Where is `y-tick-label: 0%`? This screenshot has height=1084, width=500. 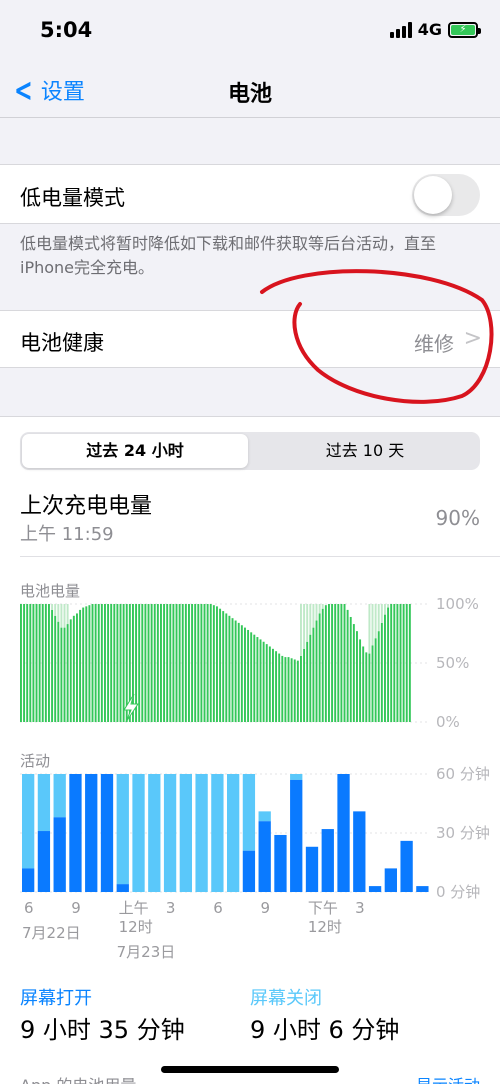 y-tick-label: 0% is located at coordinates (448, 721).